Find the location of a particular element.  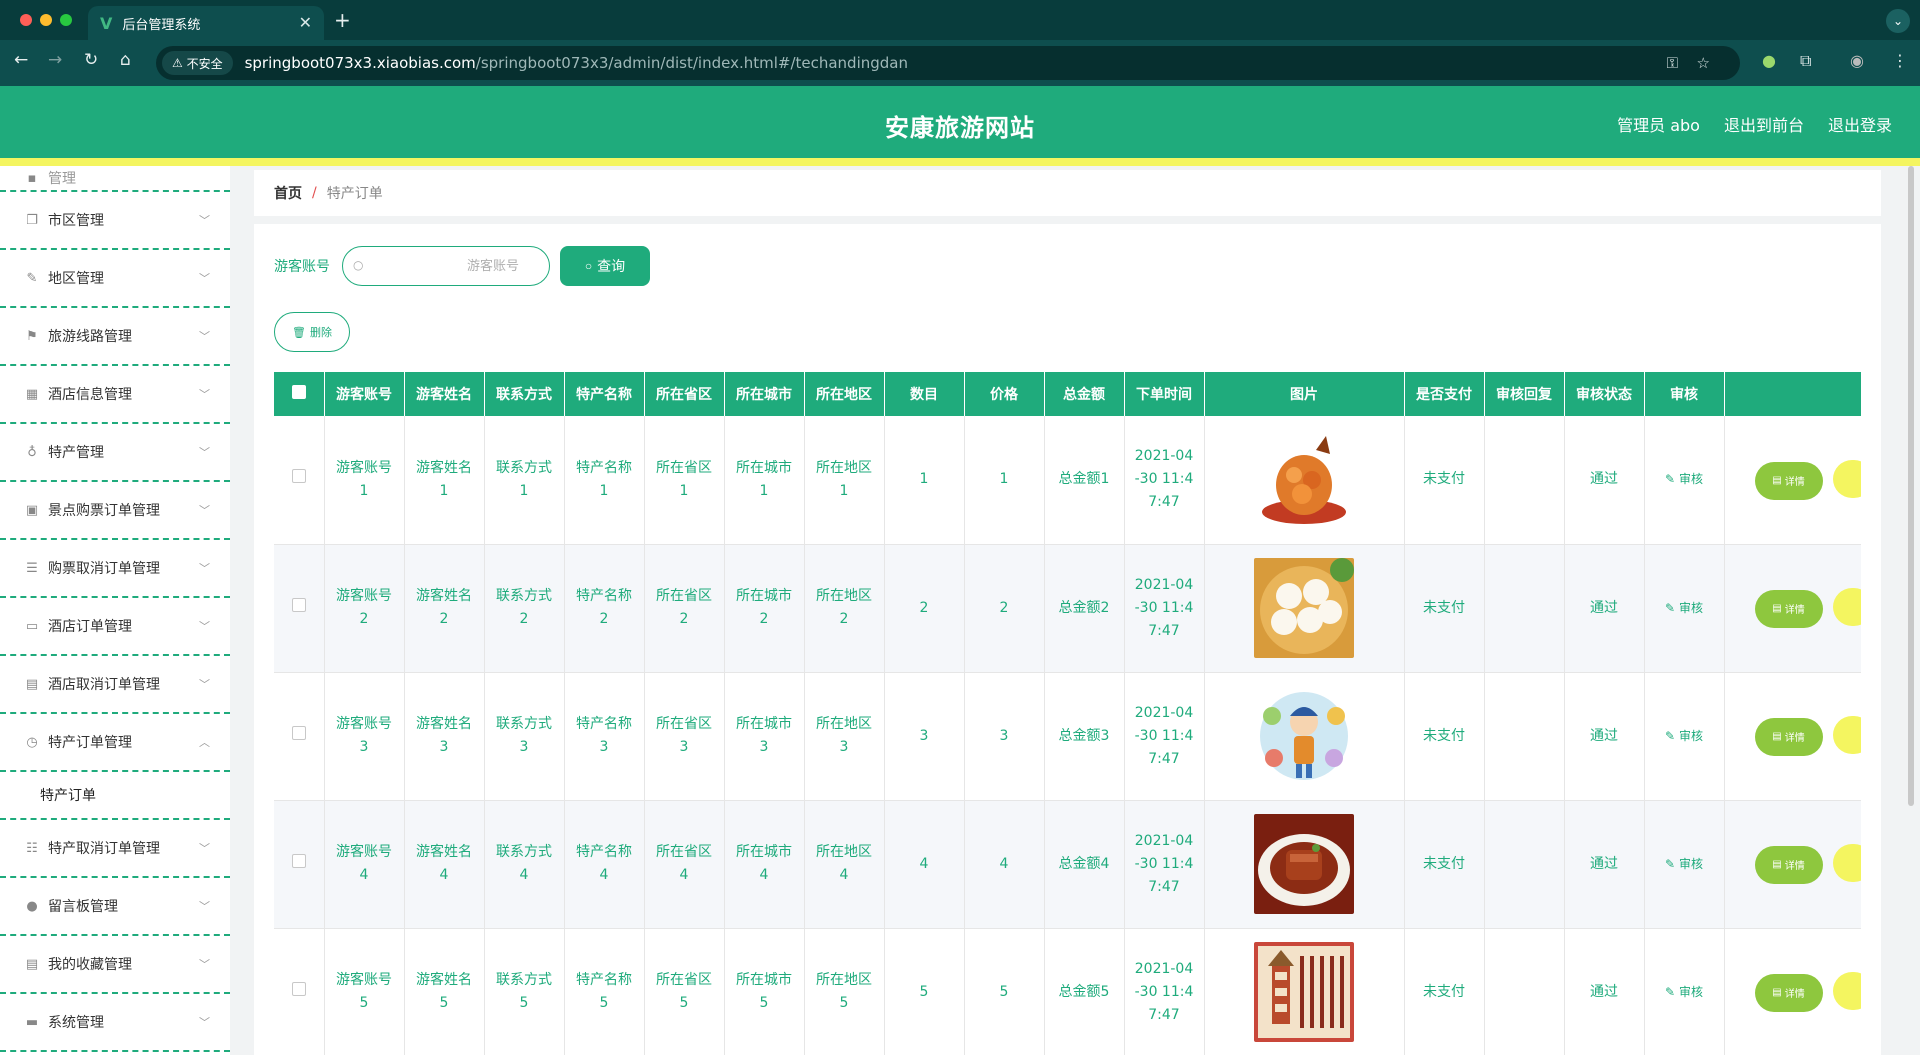

tab-close-icon: ✕ is located at coordinates (305, 22).